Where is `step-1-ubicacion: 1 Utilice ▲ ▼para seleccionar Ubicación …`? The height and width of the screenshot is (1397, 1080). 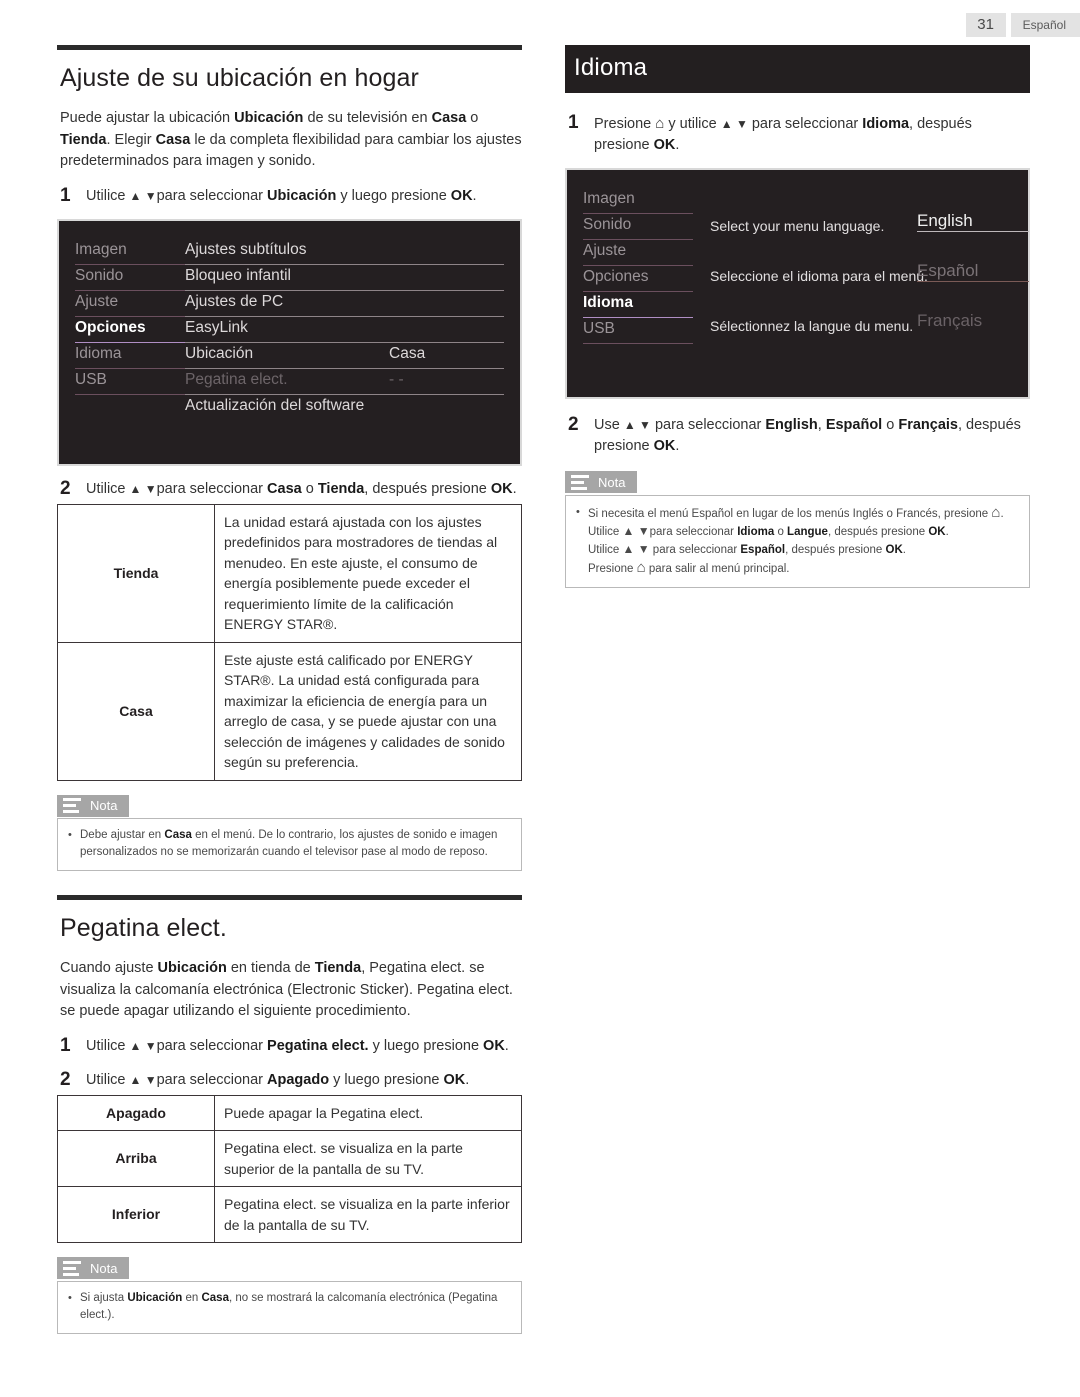
step-1-ubicacion: 1 Utilice ▲ ▼para seleccionar Ubicación … is located at coordinates (289, 196).